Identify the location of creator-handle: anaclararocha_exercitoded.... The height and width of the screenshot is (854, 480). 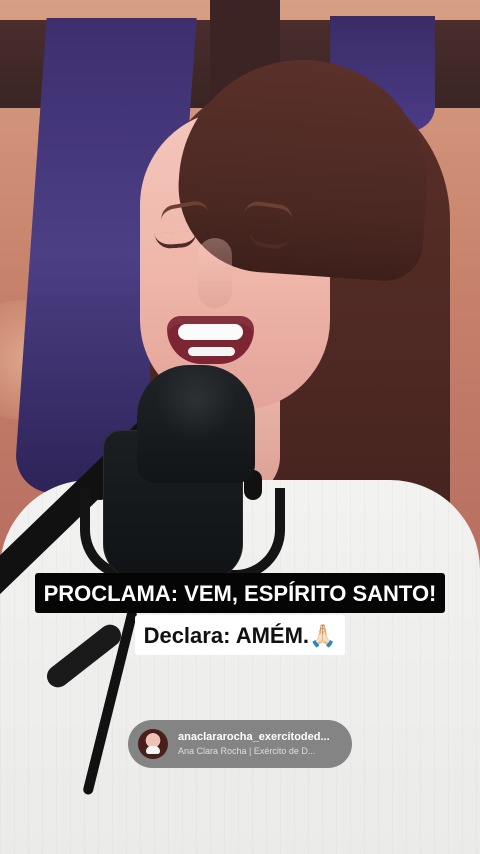
(254, 737).